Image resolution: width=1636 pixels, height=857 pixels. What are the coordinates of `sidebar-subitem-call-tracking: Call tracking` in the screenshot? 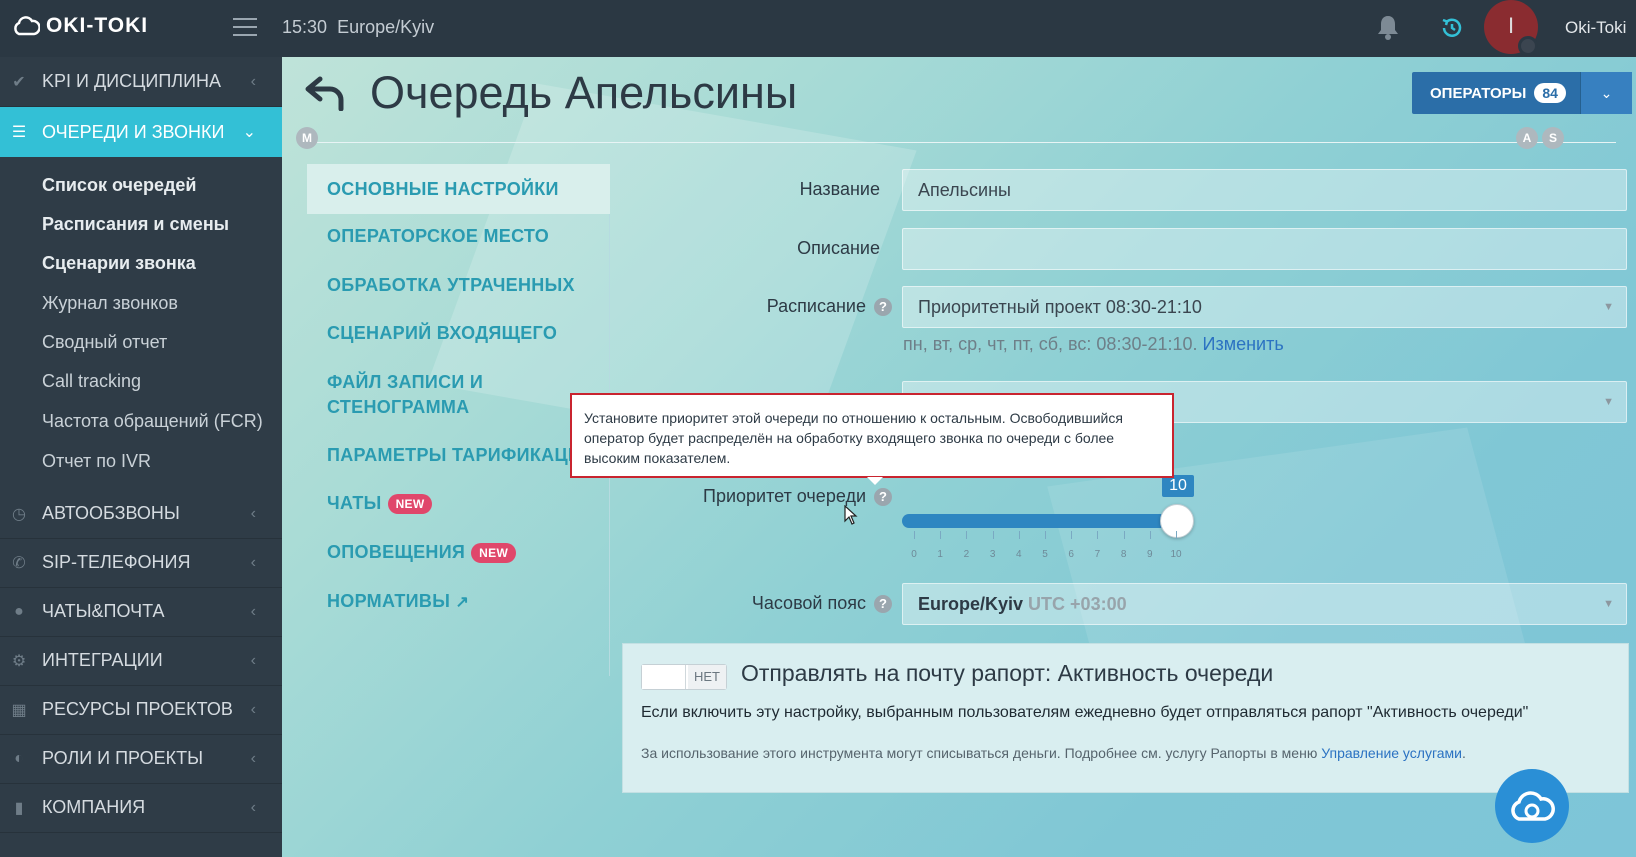 It's located at (91, 381).